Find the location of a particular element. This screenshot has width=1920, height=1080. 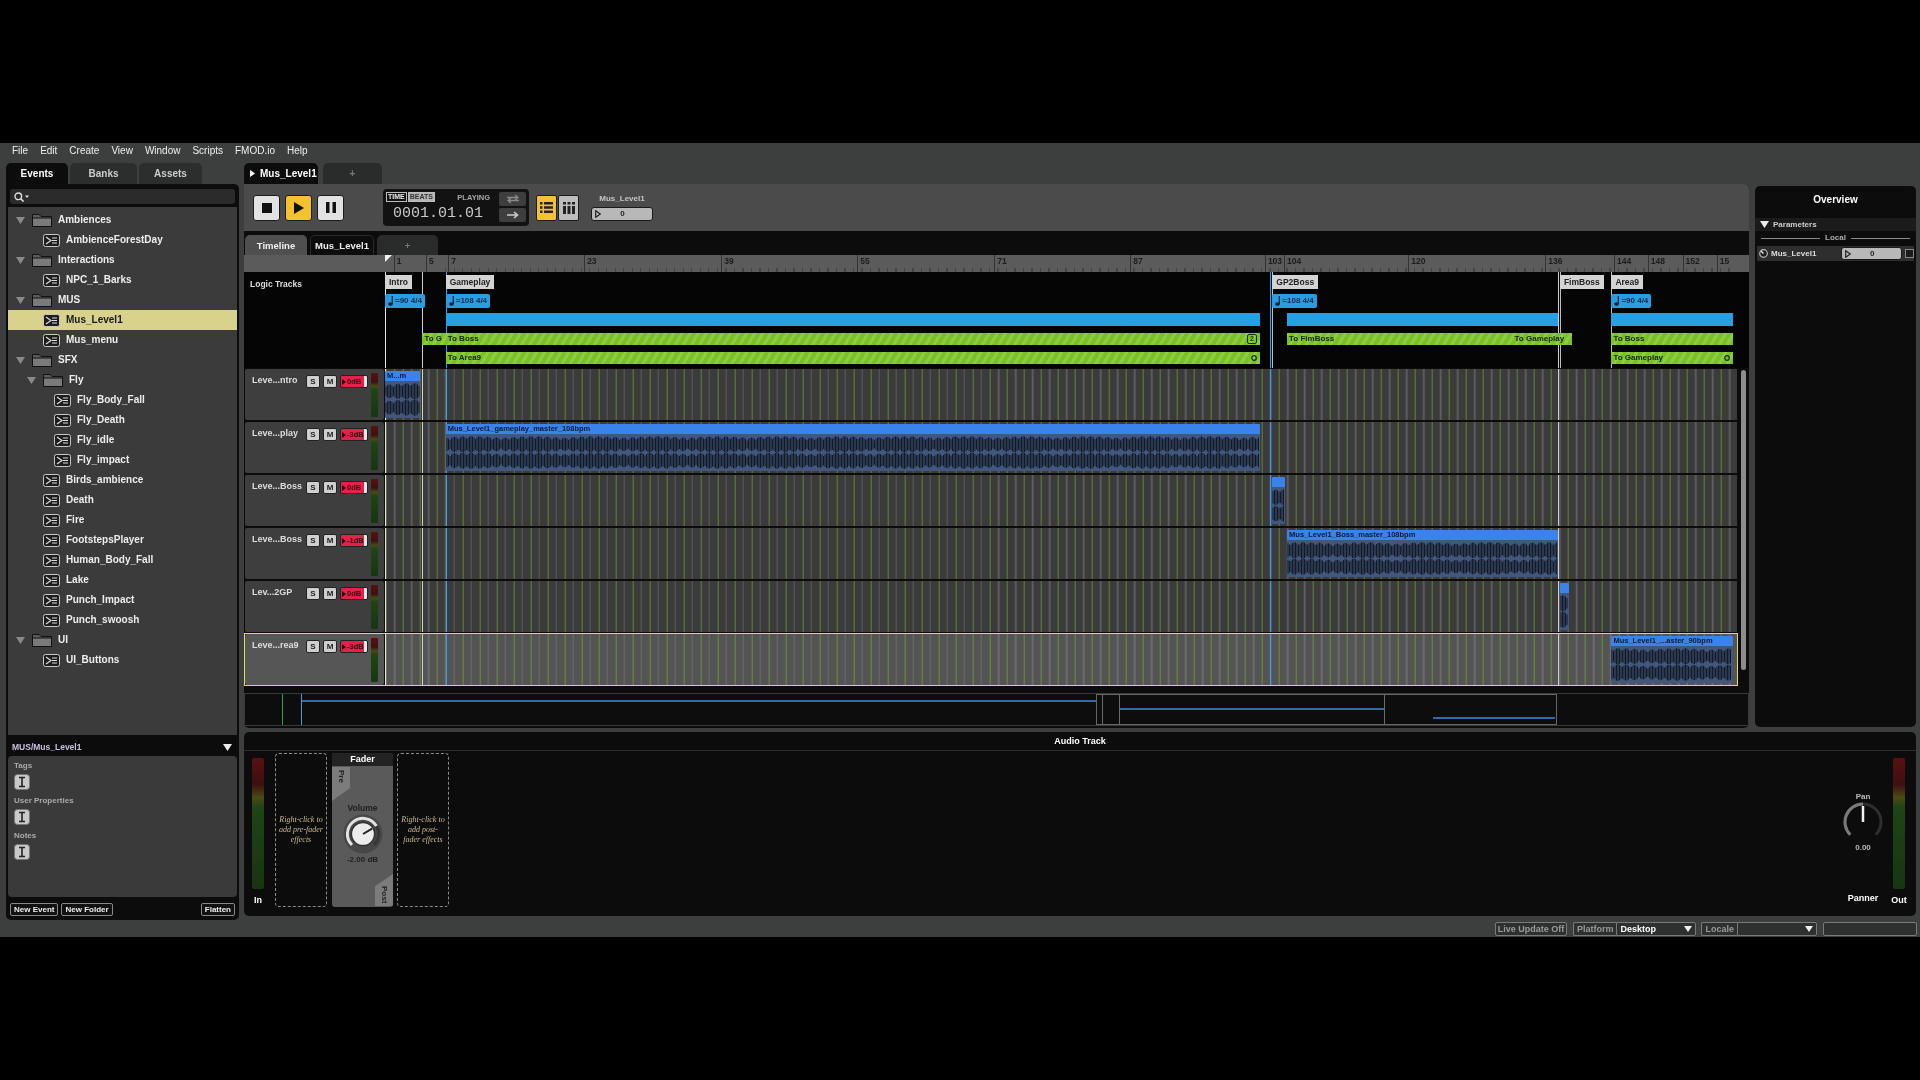

play-button is located at coordinates (298, 207).